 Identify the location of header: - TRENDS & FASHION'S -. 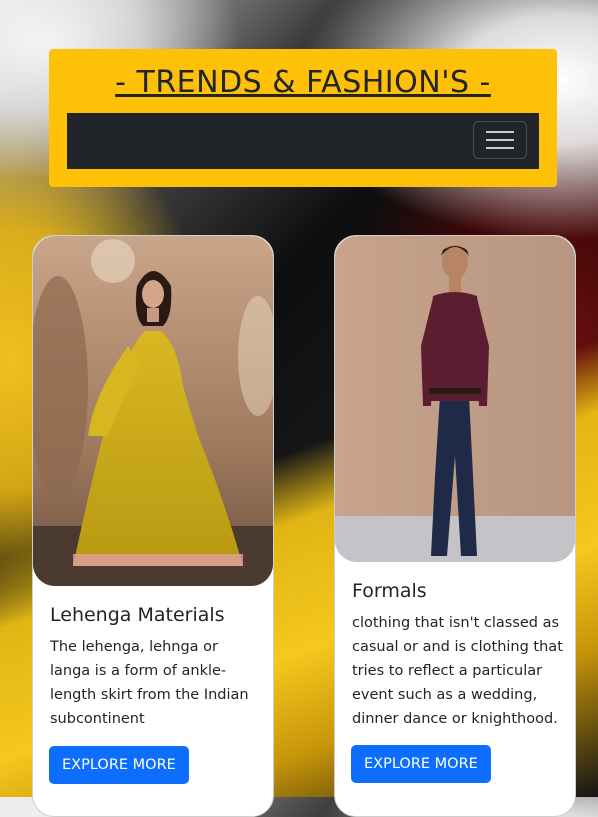
(303, 118).